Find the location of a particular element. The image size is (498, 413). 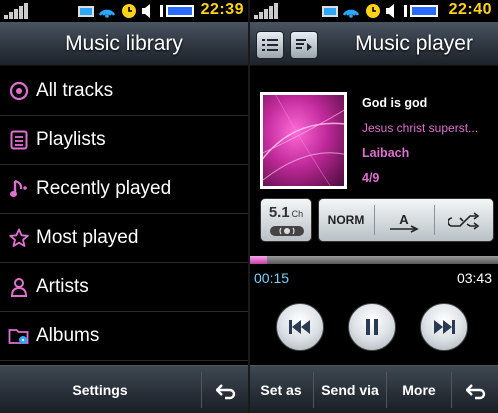

status-bar: 22:39 is located at coordinates (124, 11).